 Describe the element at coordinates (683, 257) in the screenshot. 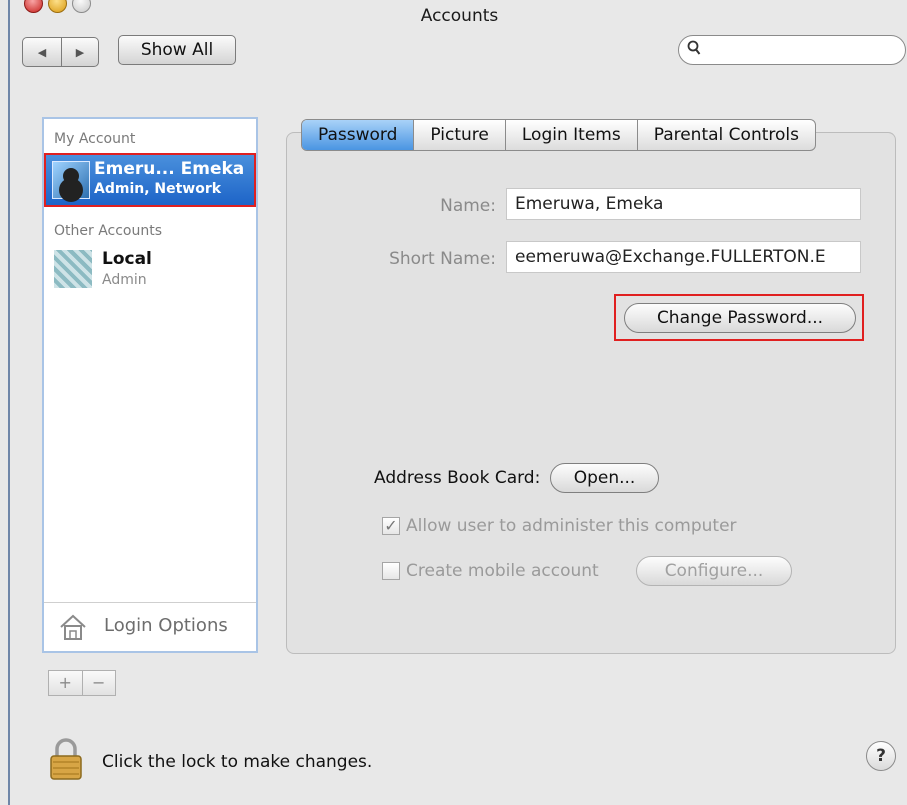

I see `short-name-field: eemeruwa@Exchange.FULLERTON.E` at that location.